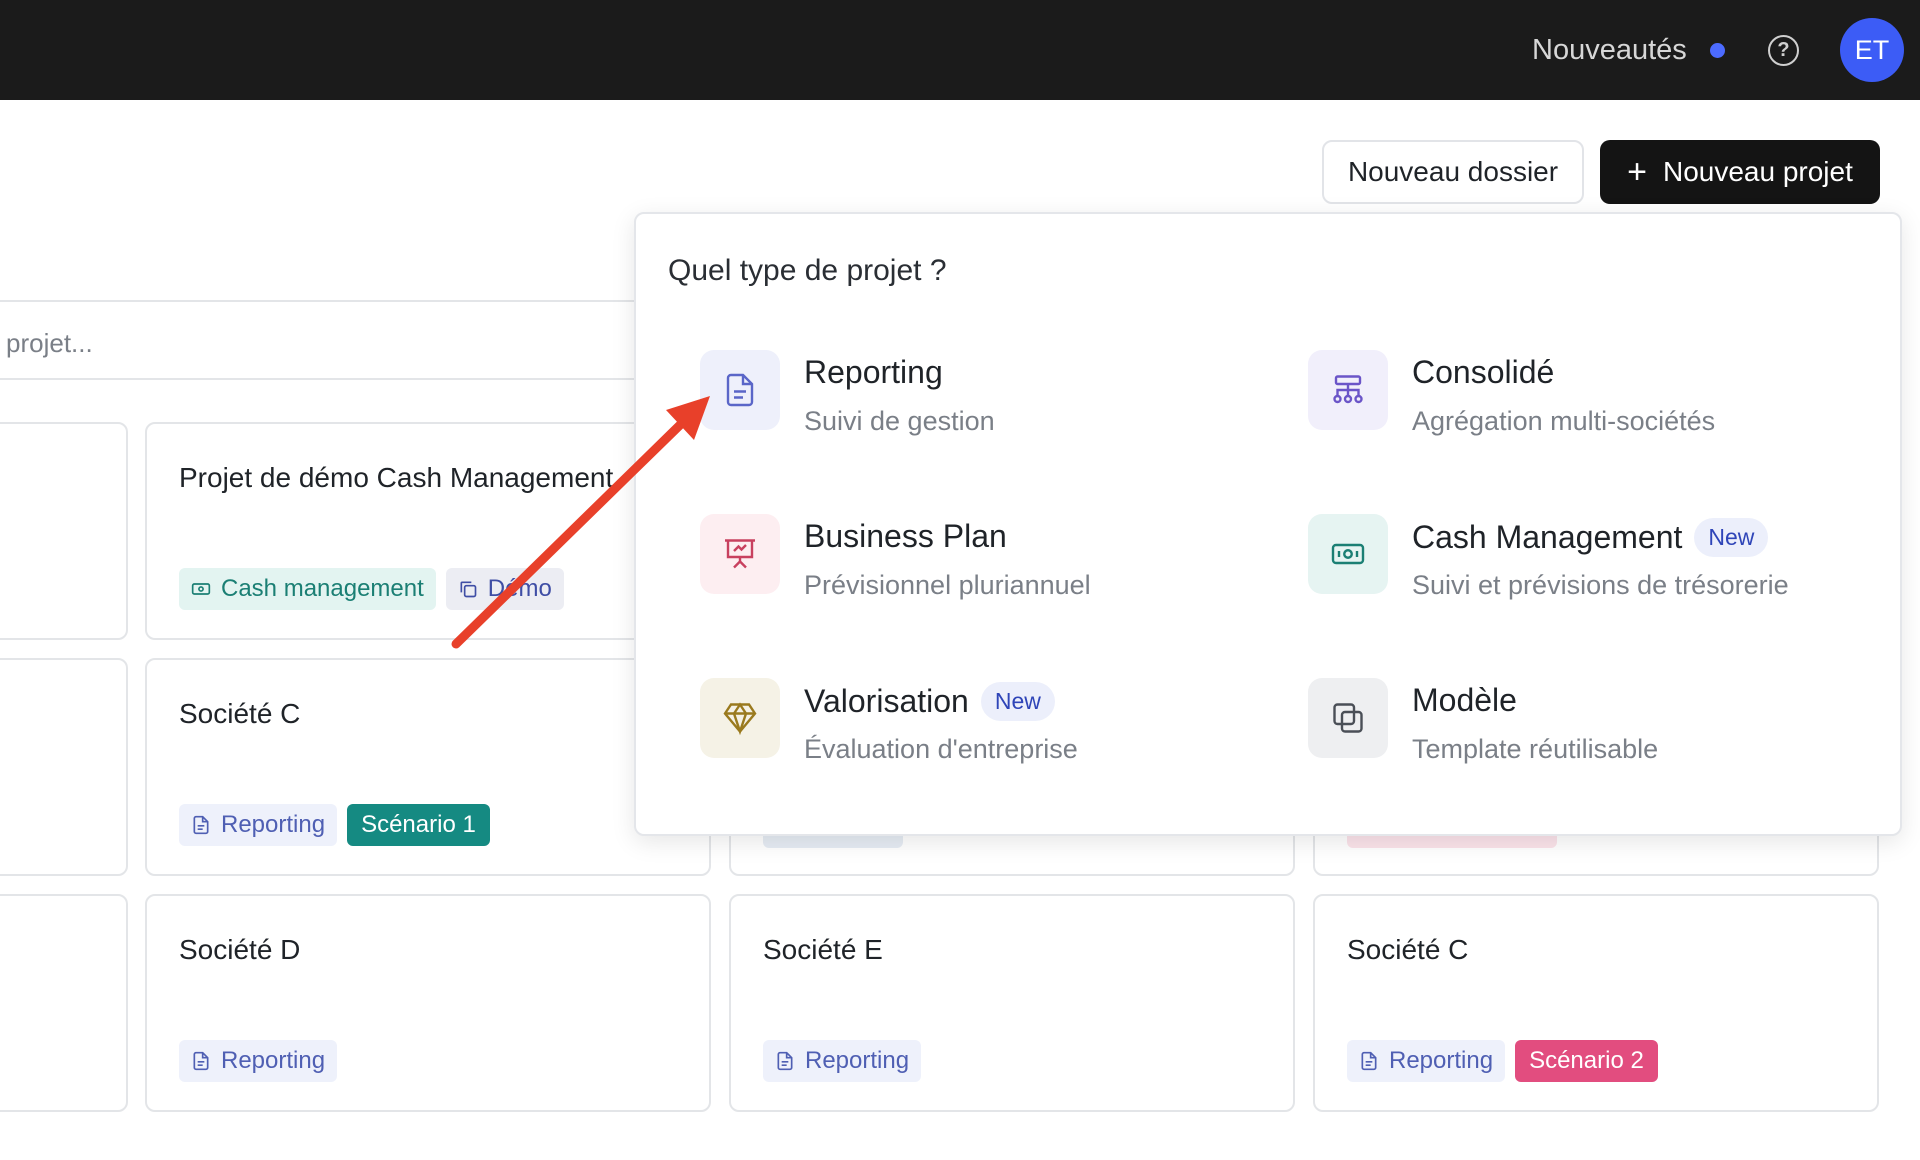  I want to click on option-subtitle: Évaluation d'entreprise, so click(941, 749).